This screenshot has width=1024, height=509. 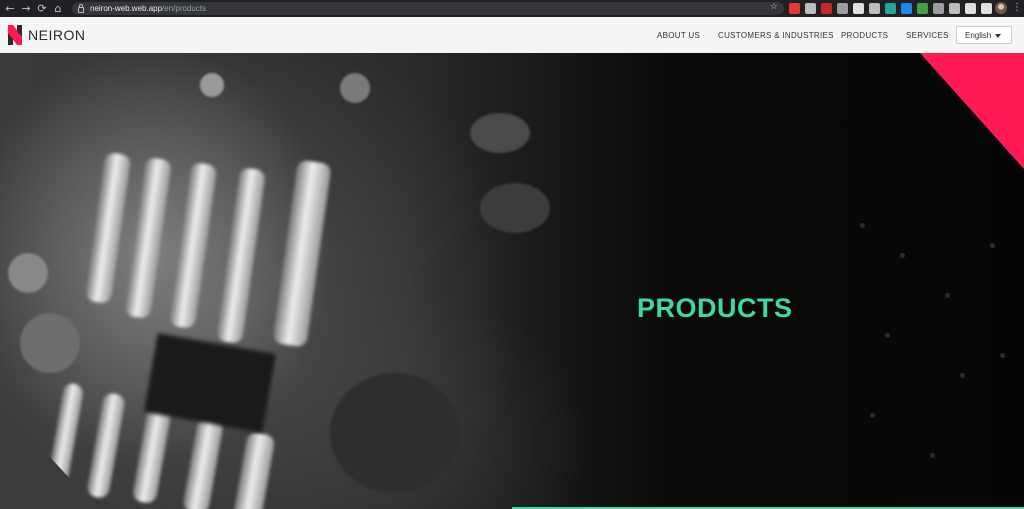 I want to click on nav-products: PRODUCTS, so click(x=864, y=35).